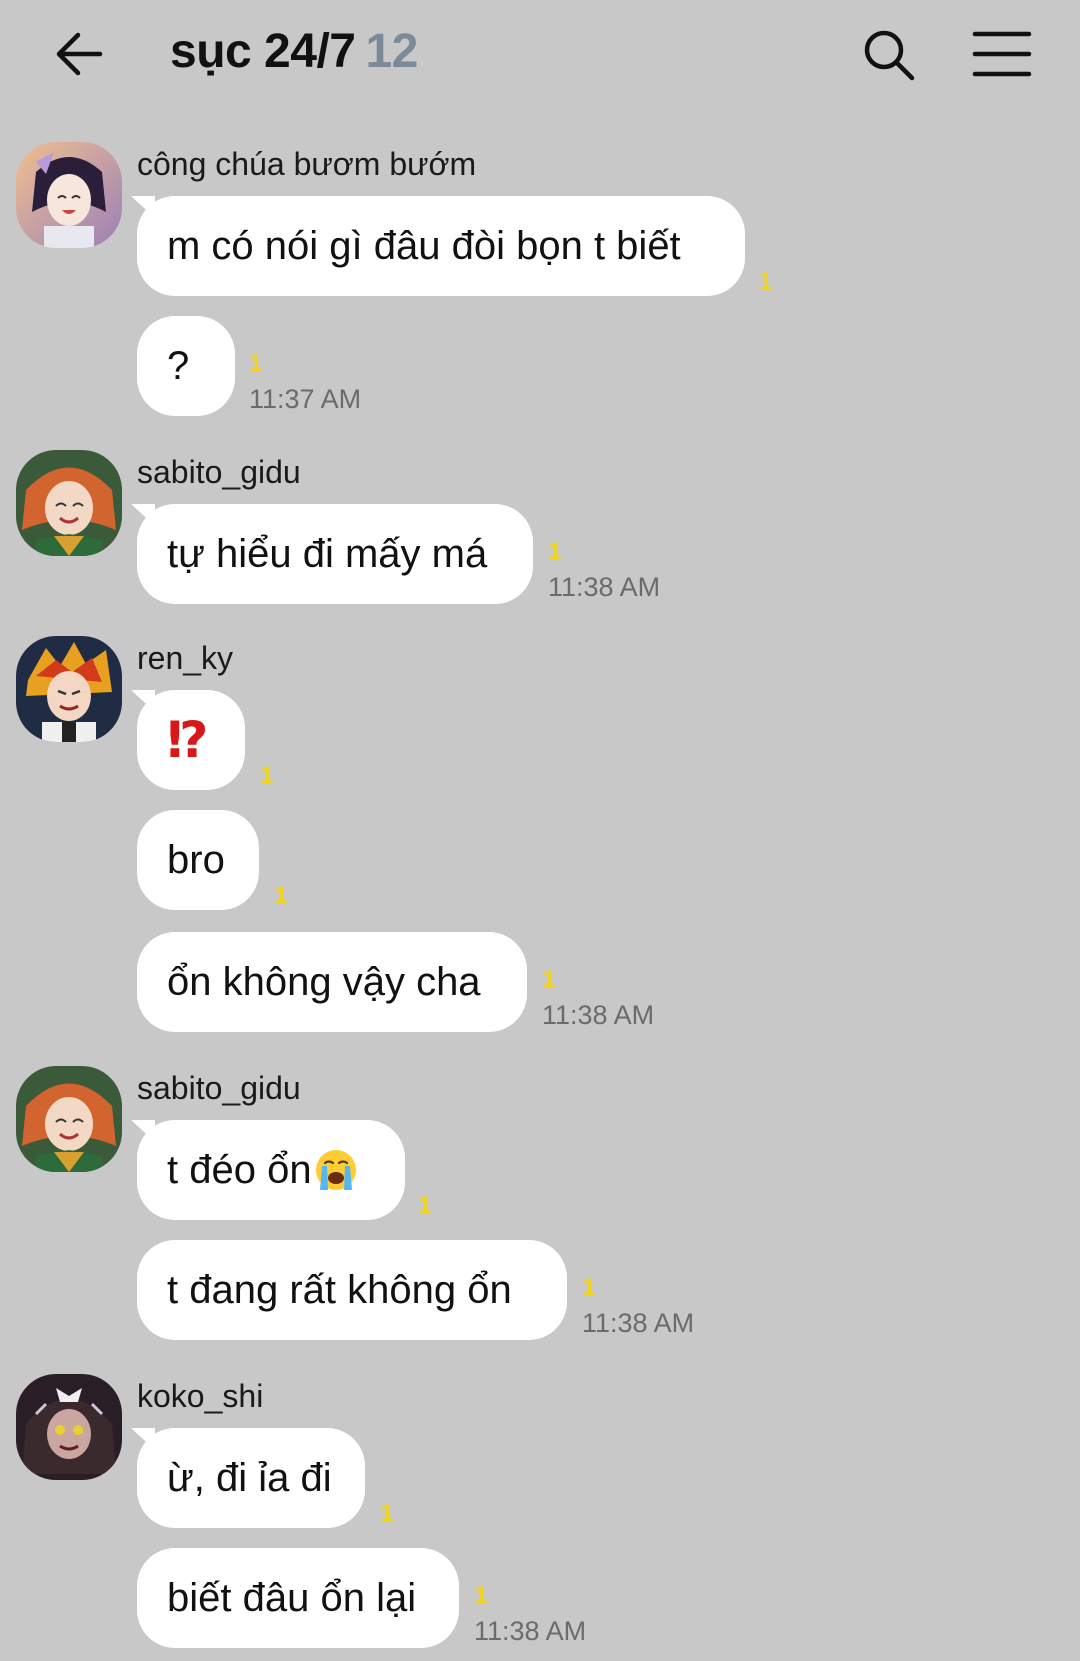 The image size is (1080, 1661). I want to click on message-bubble: t đang rất không ổn, so click(352, 1290).